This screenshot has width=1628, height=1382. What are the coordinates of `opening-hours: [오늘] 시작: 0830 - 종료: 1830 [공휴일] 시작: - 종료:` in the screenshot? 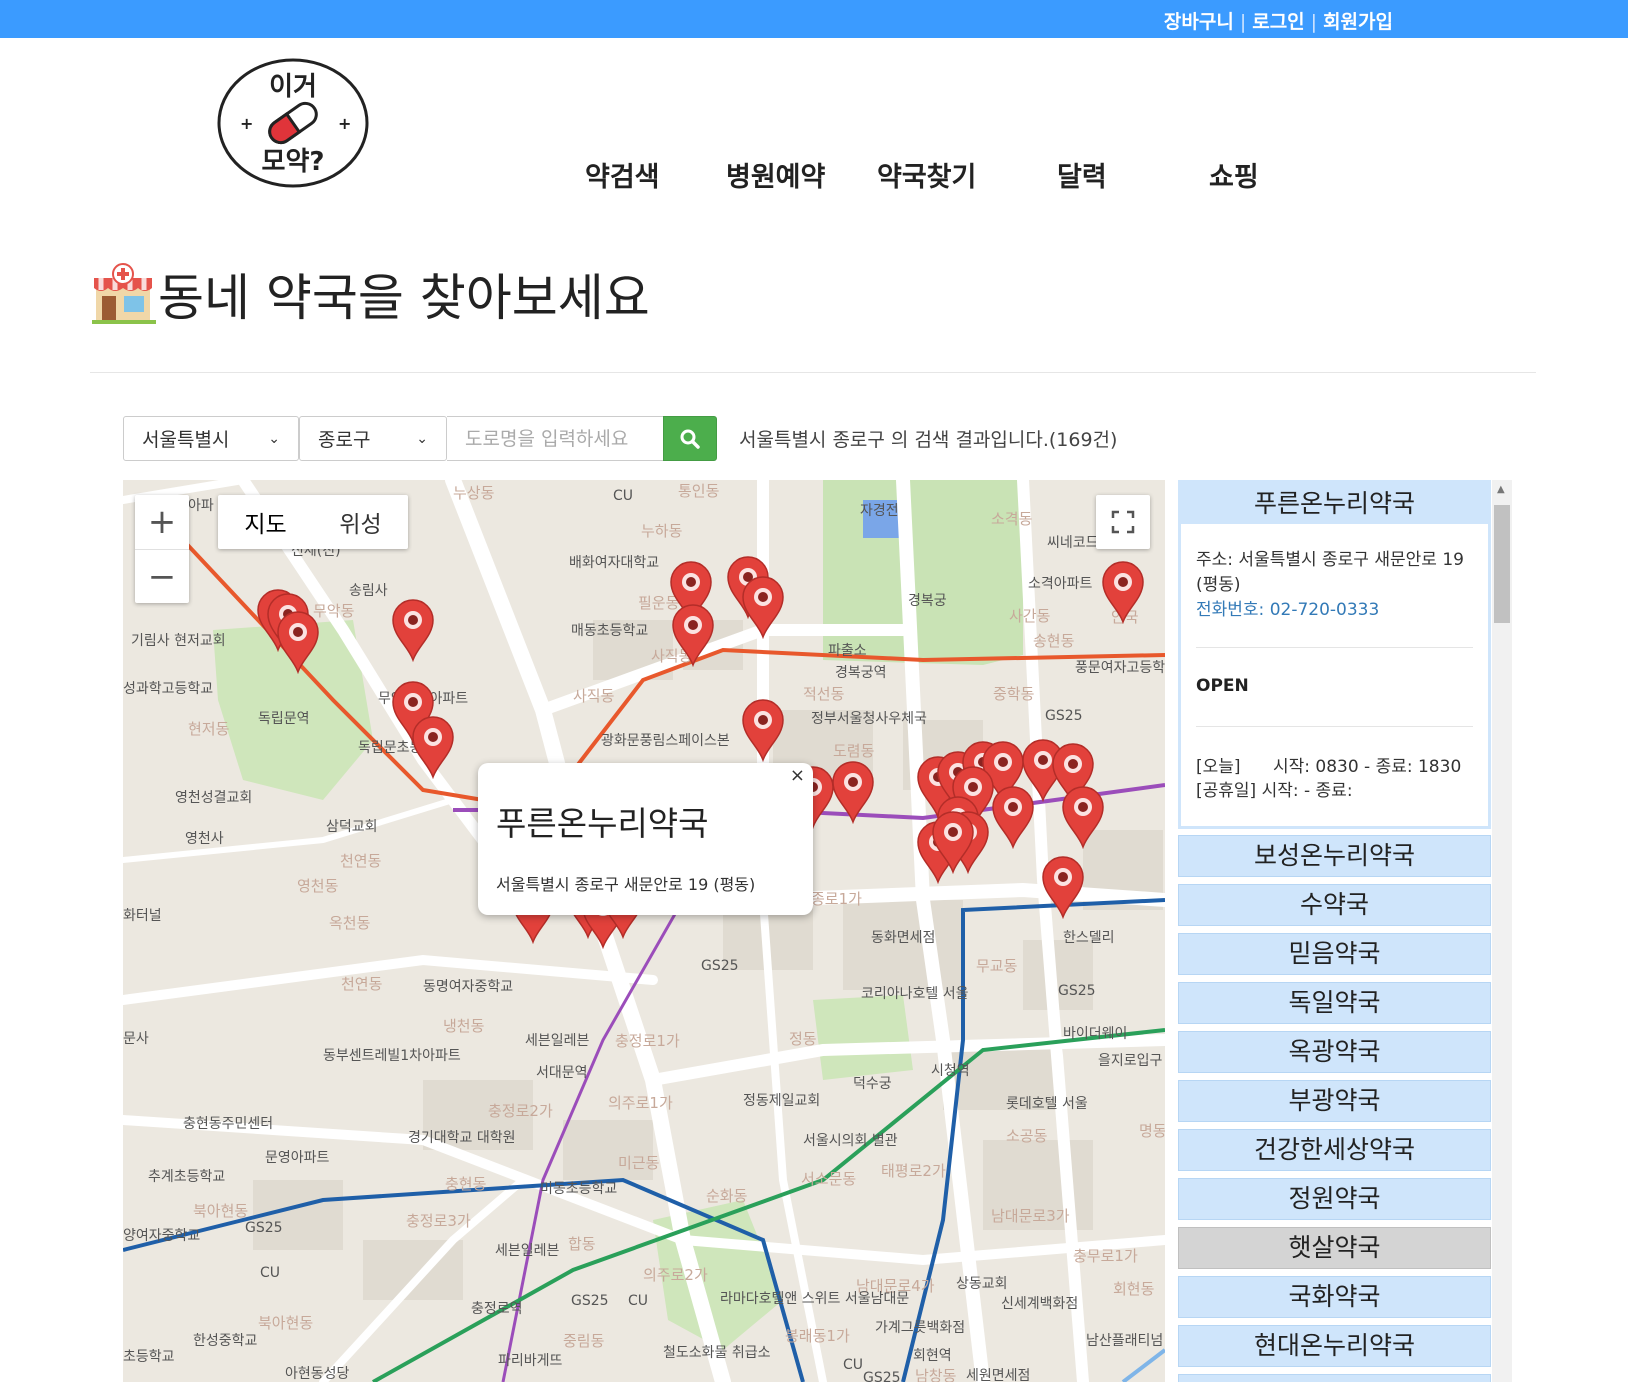 It's located at (1334, 765).